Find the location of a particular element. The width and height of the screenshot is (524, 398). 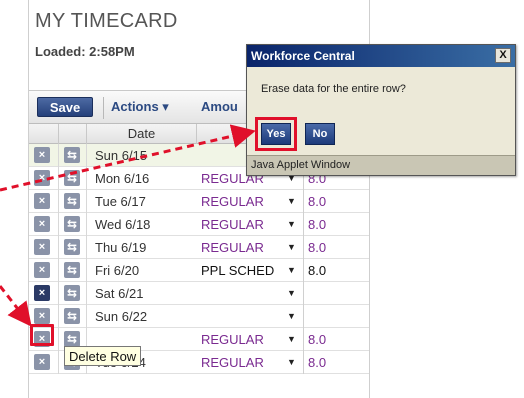

header-insert-col is located at coordinates (73, 134).